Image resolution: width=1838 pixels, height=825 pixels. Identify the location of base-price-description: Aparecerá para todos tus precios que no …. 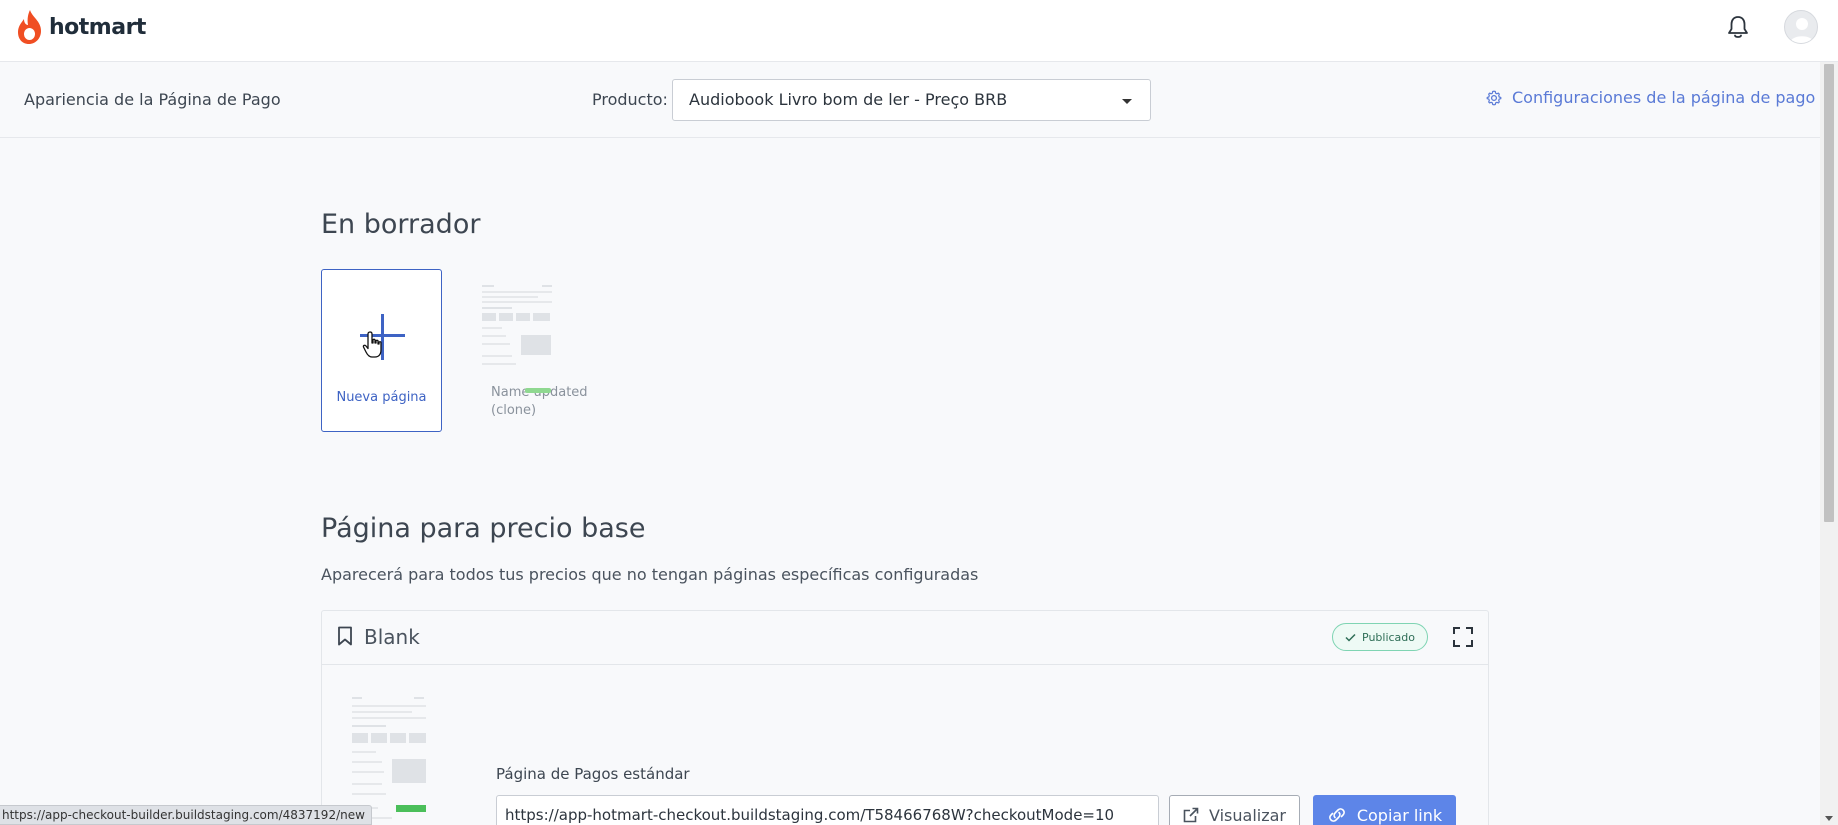
(650, 574).